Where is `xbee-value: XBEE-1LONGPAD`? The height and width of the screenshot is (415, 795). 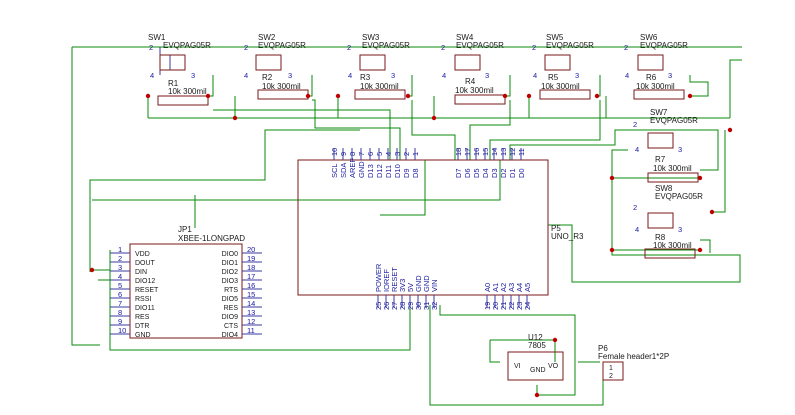 xbee-value: XBEE-1LONGPAD is located at coordinates (211, 238).